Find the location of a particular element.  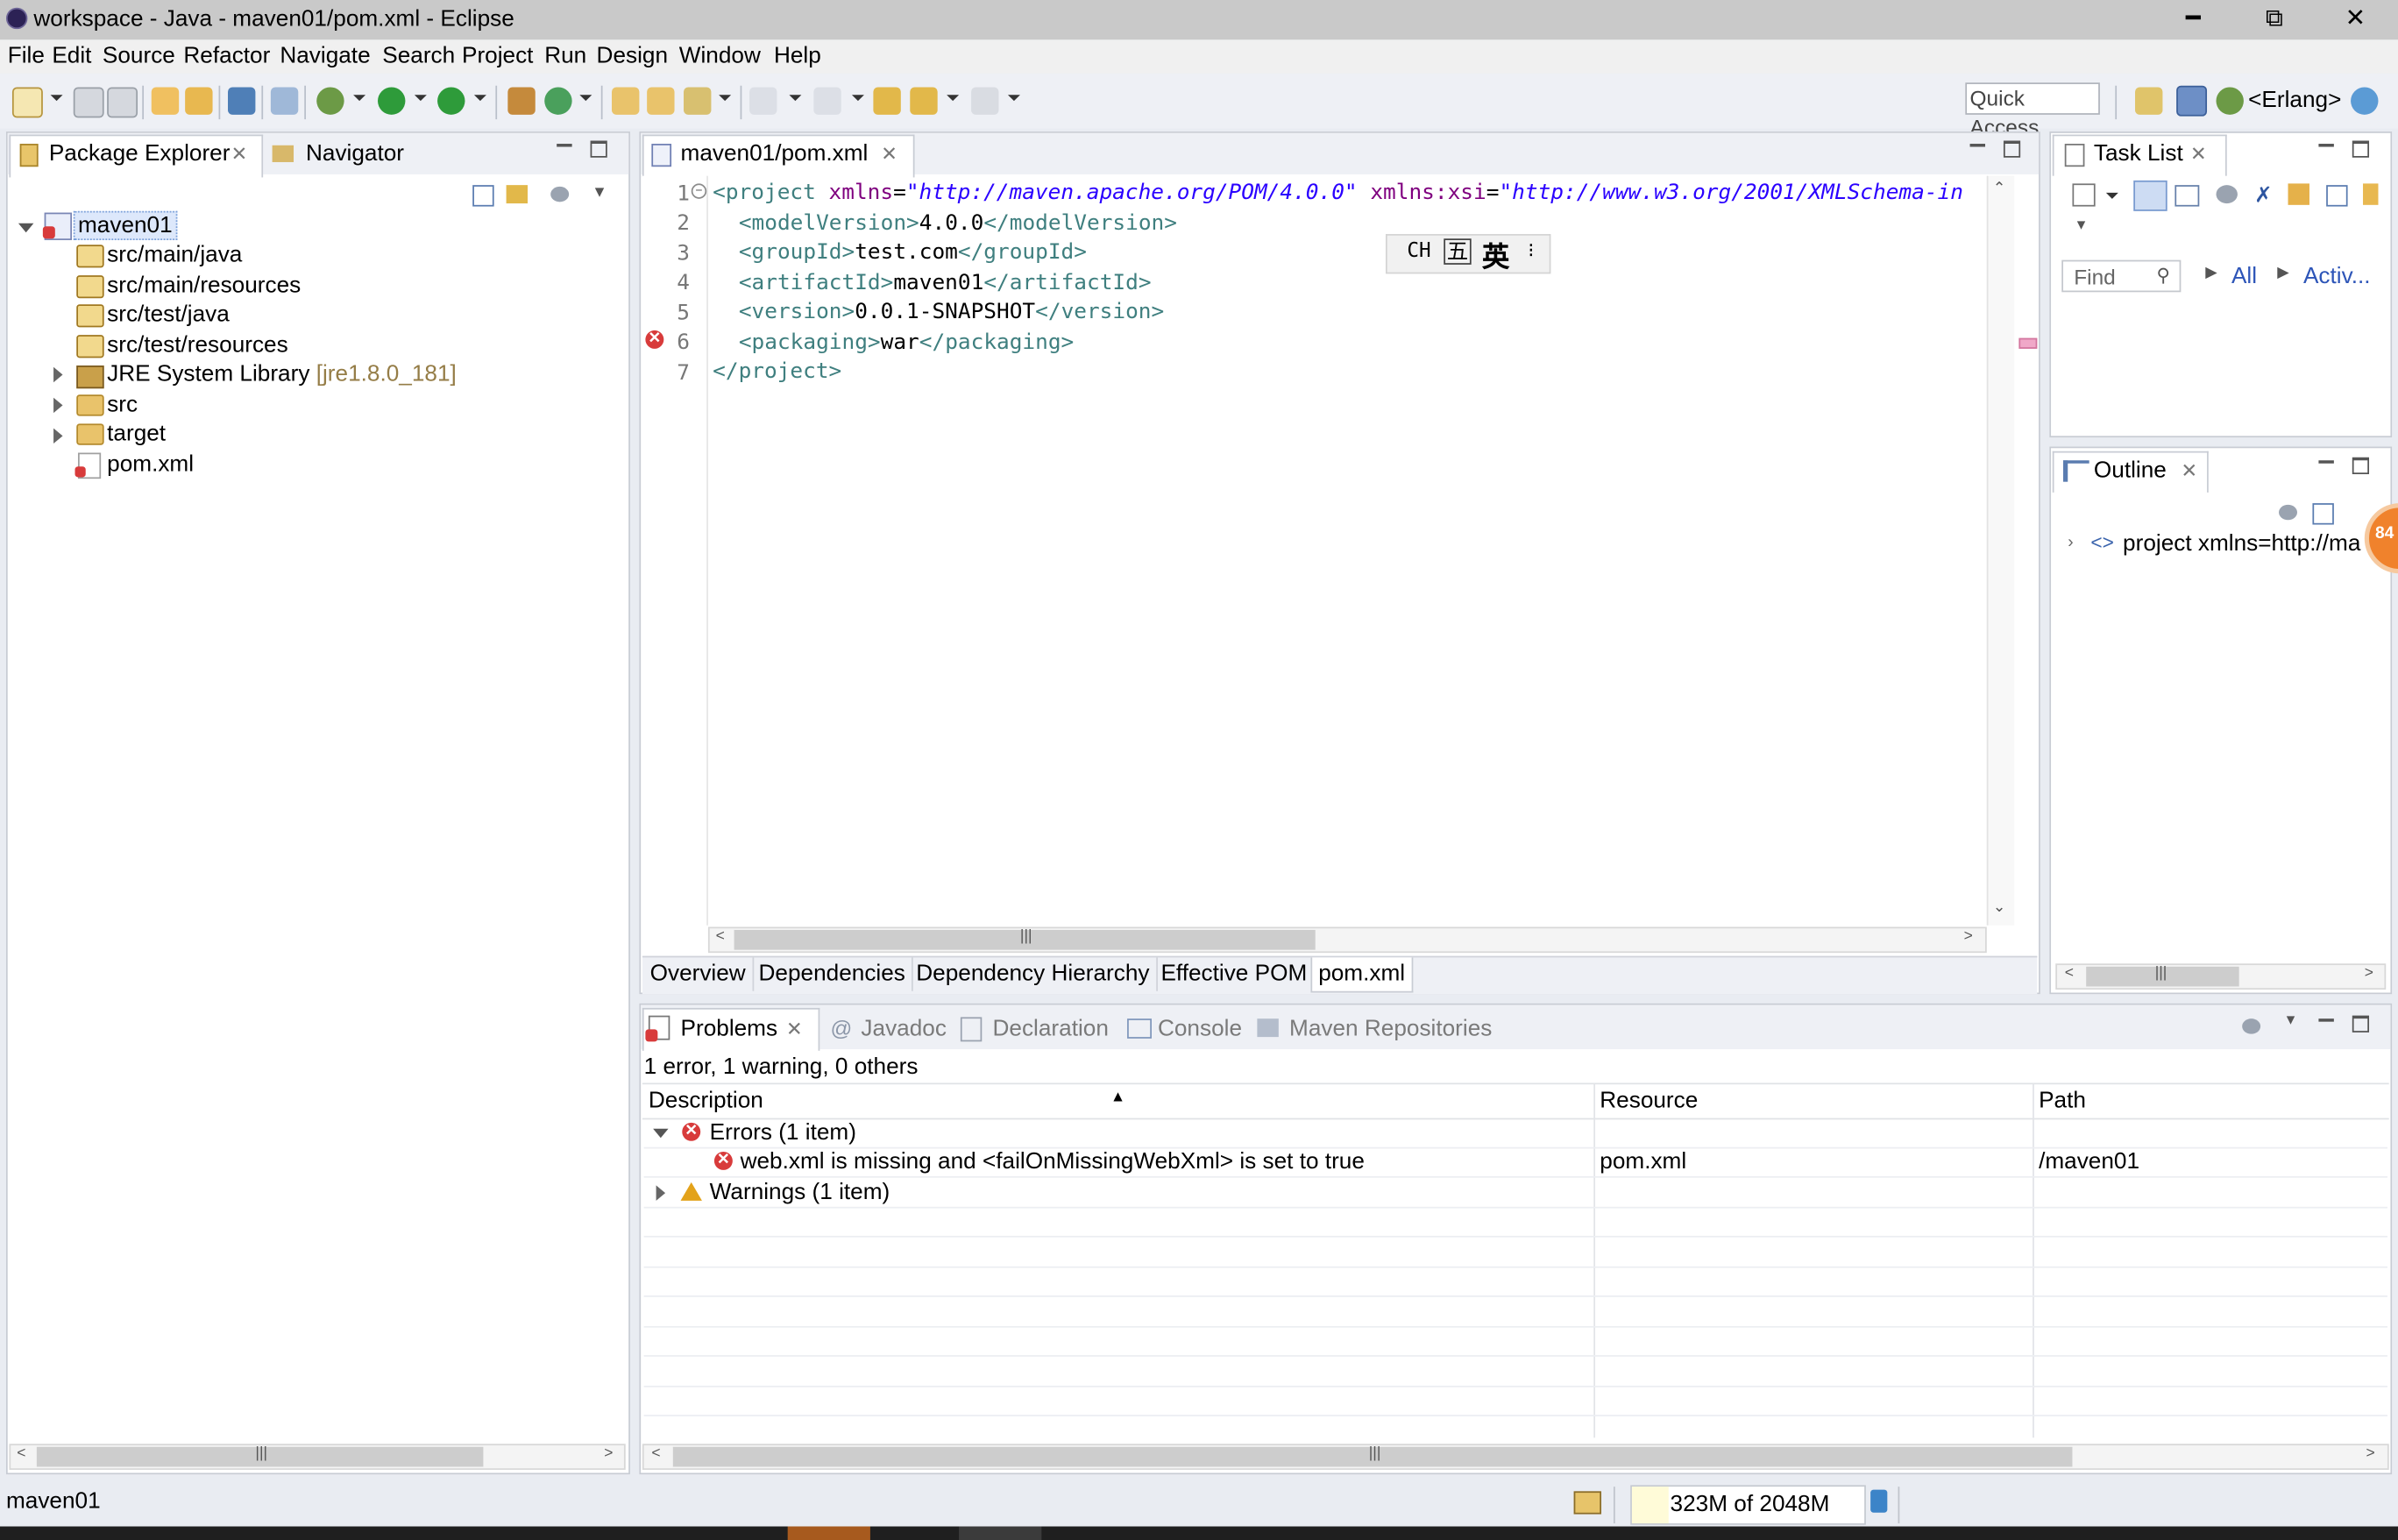

errors-group: Errors (1 item) is located at coordinates (783, 1132).